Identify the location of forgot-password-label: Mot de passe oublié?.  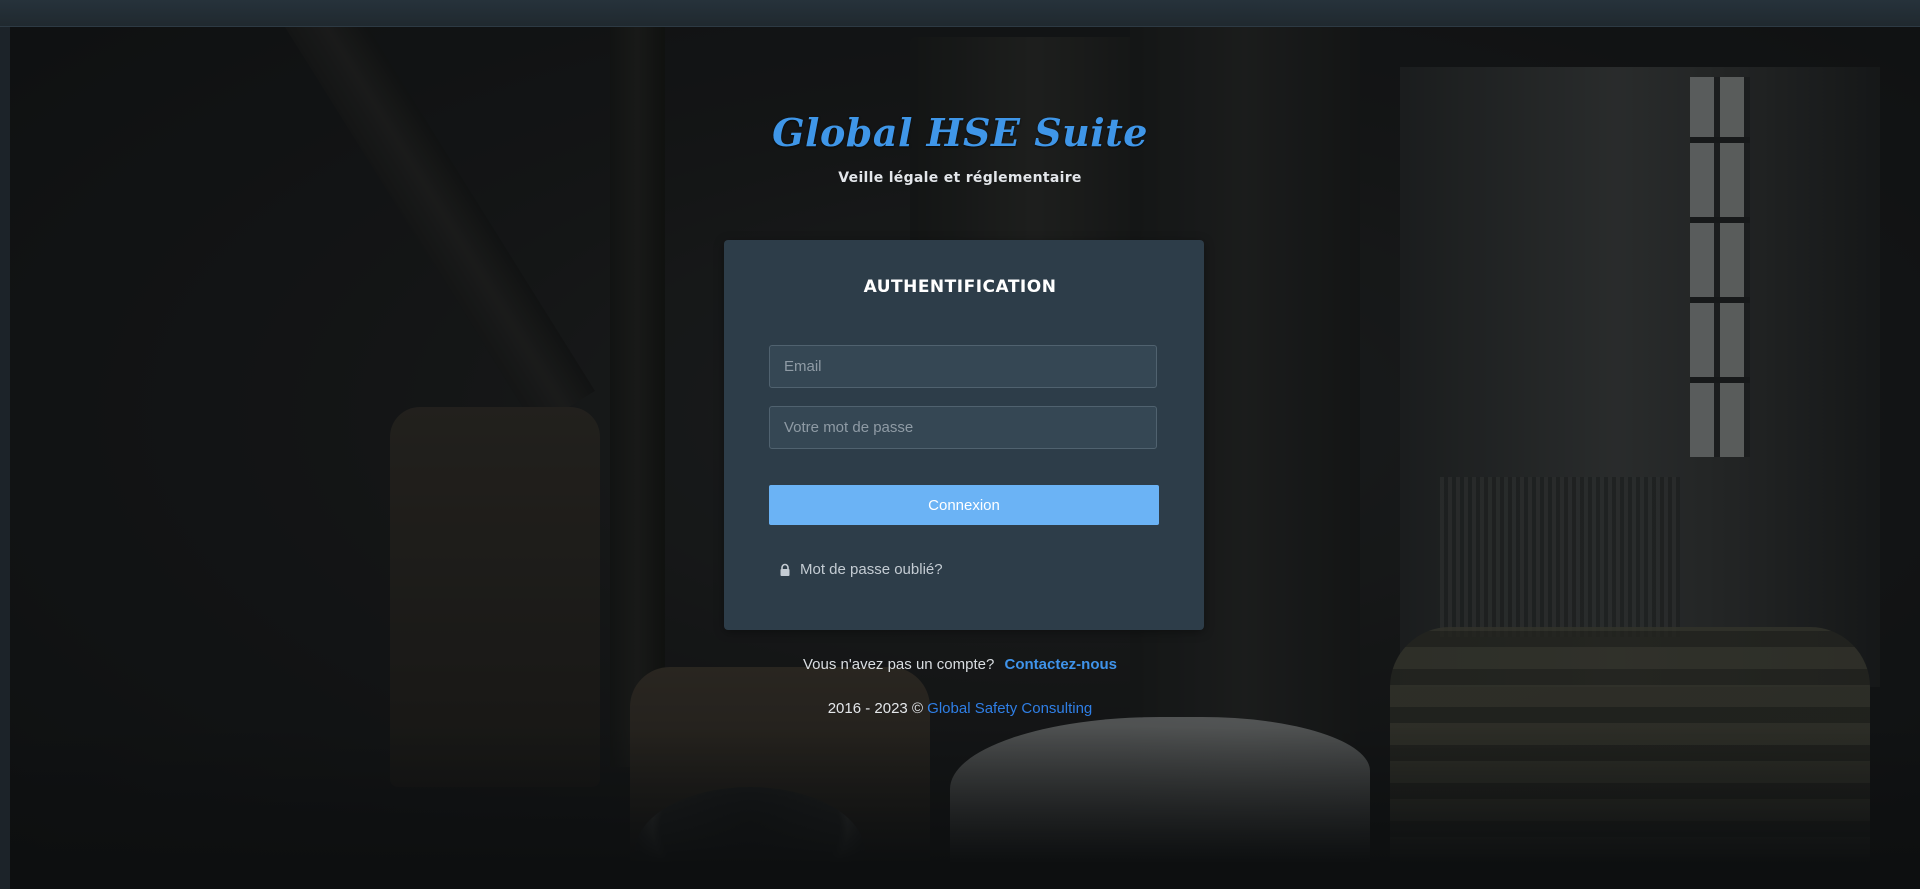
(871, 569).